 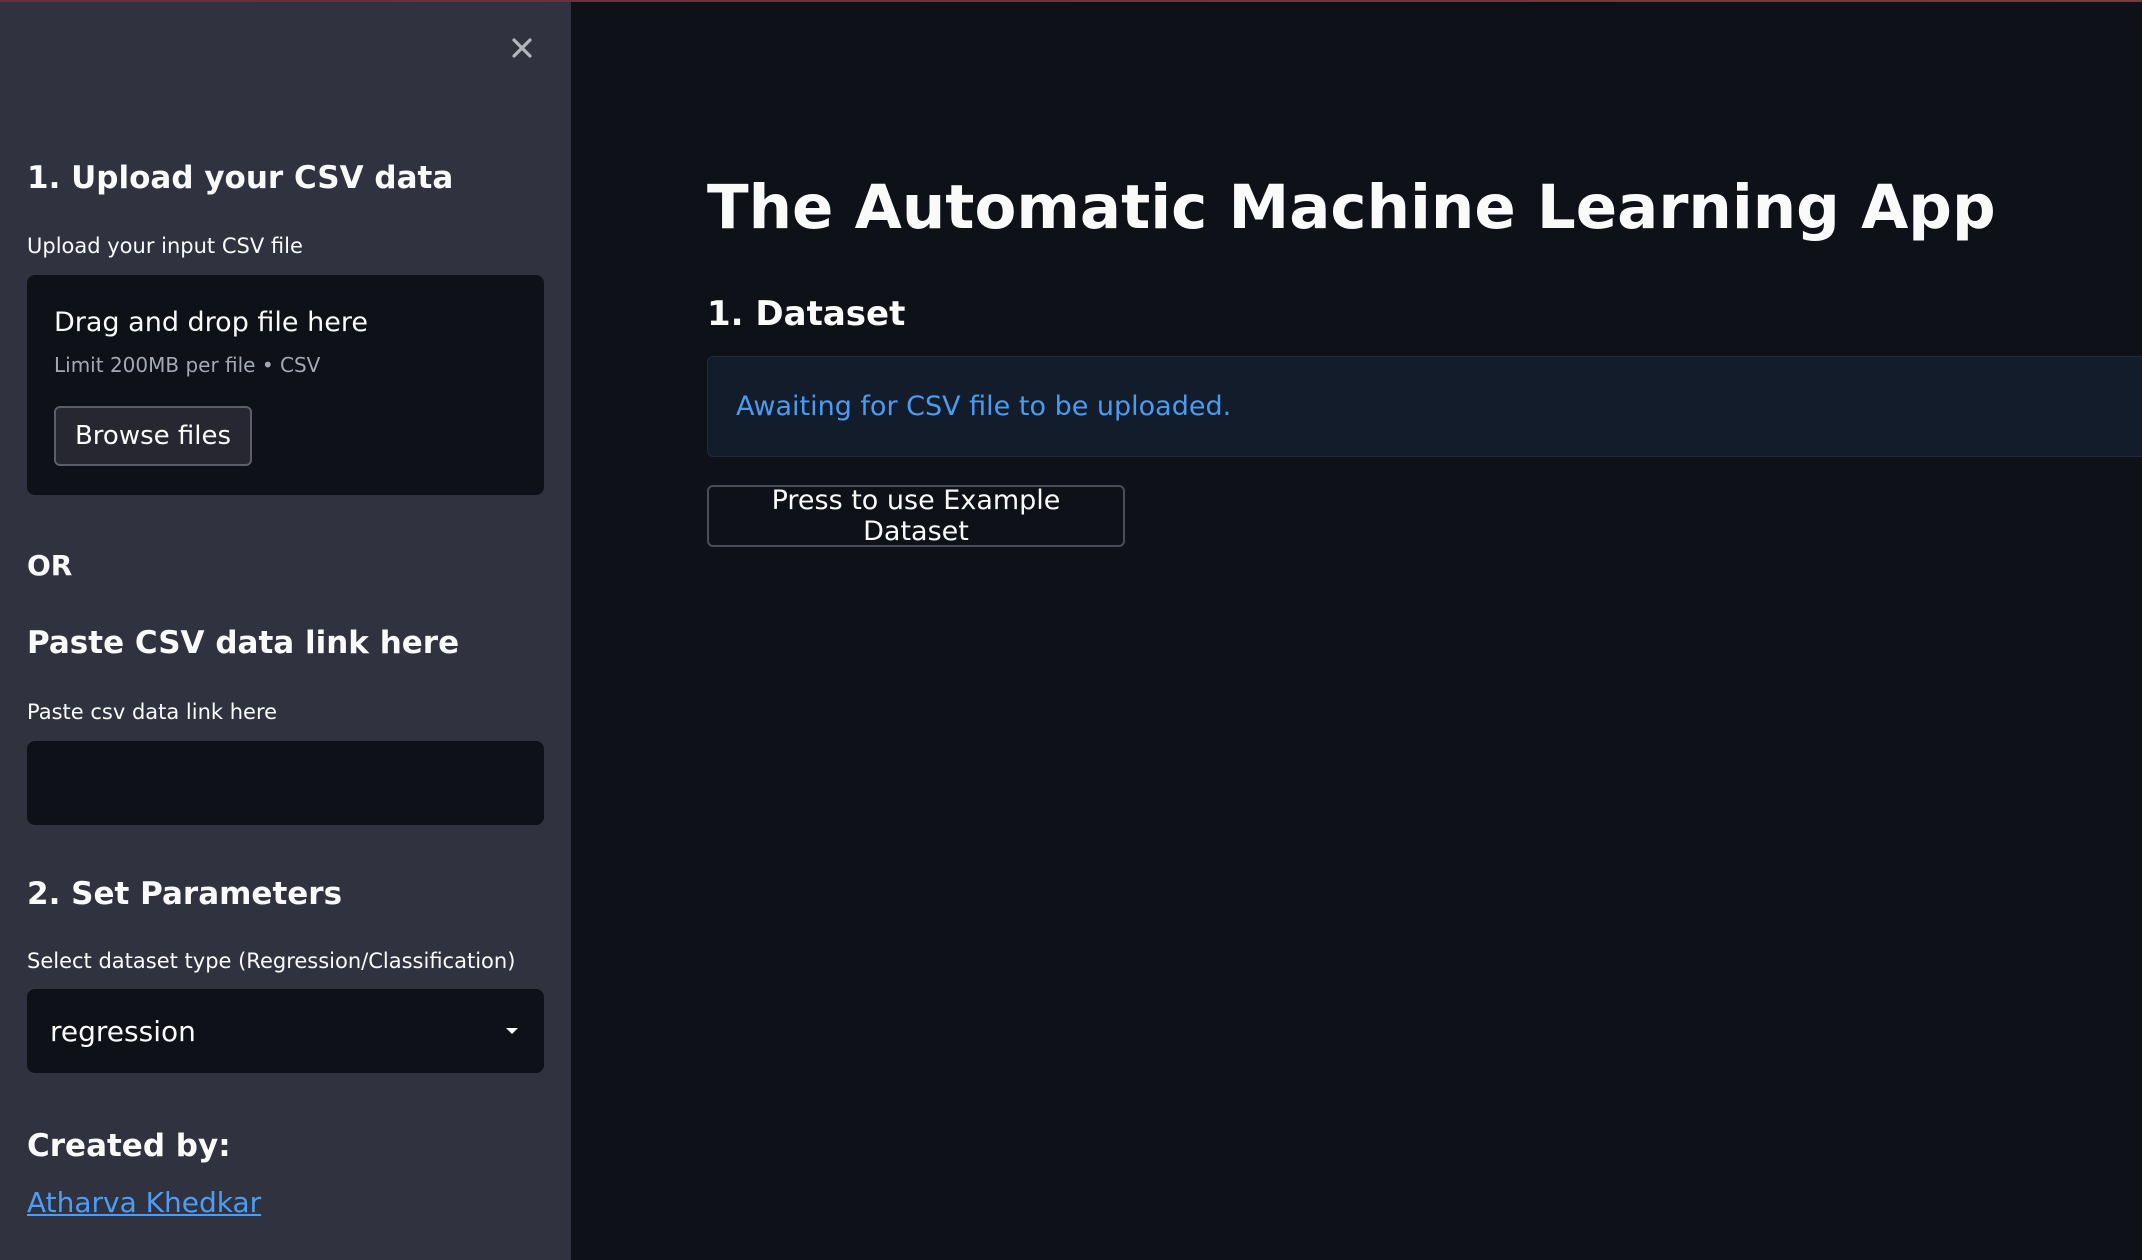 I want to click on use-example-dataset-button: Press to use Example Dataset, so click(x=916, y=516).